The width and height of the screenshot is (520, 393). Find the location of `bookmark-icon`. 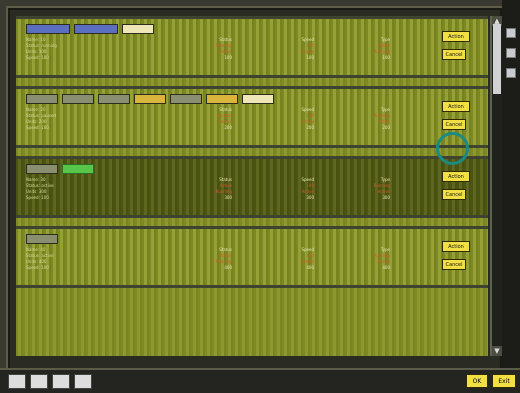

bookmark-icon is located at coordinates (17, 381).